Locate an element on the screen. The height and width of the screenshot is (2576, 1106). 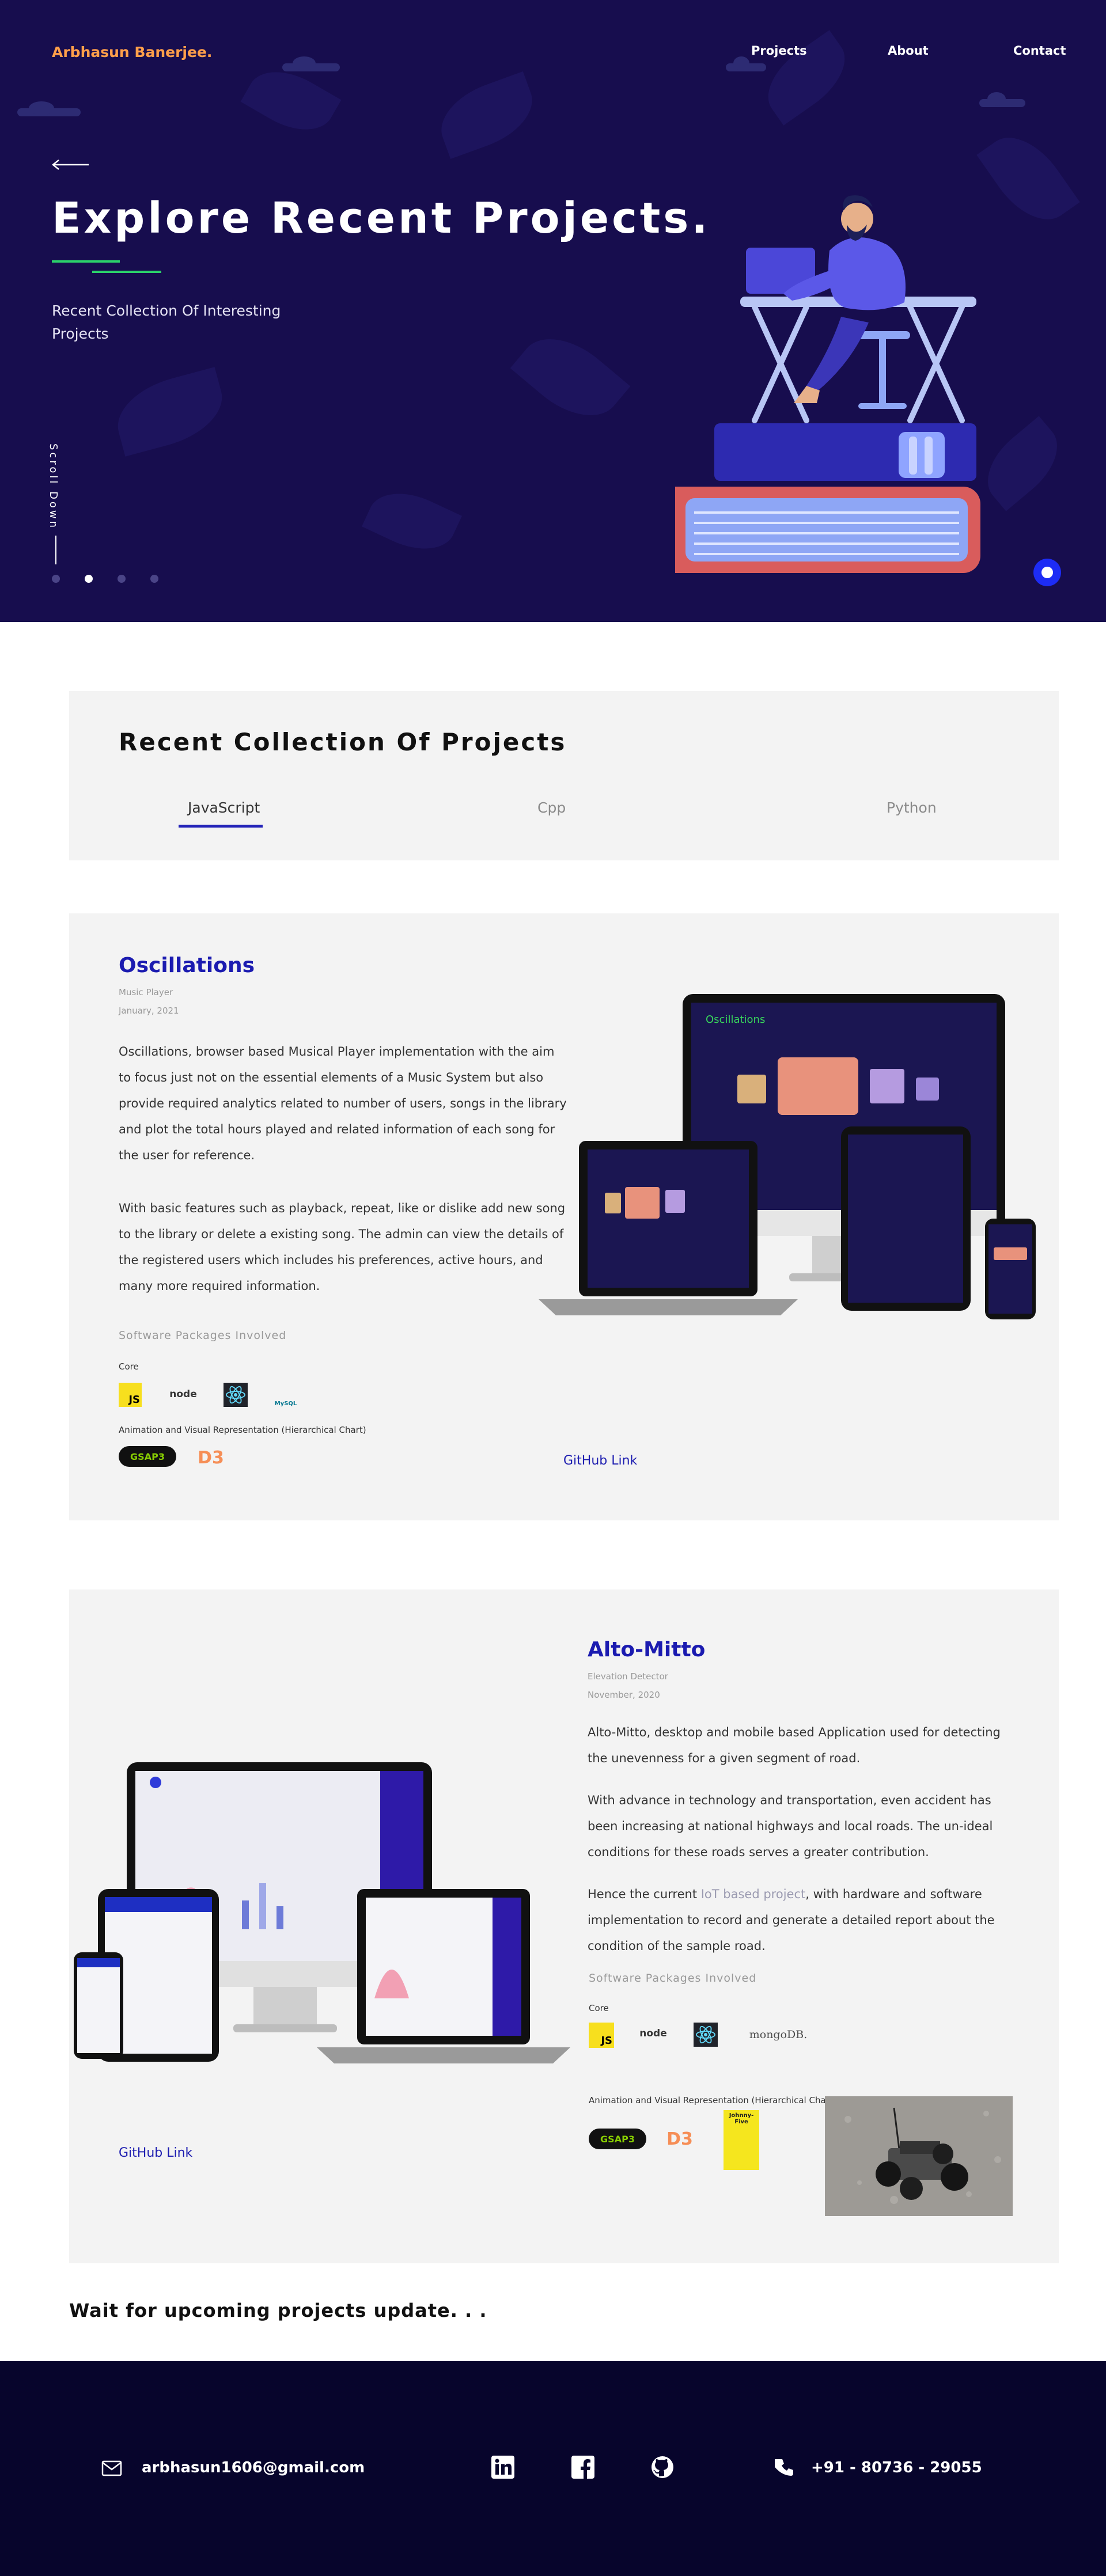
phone-icon is located at coordinates (784, 2467).